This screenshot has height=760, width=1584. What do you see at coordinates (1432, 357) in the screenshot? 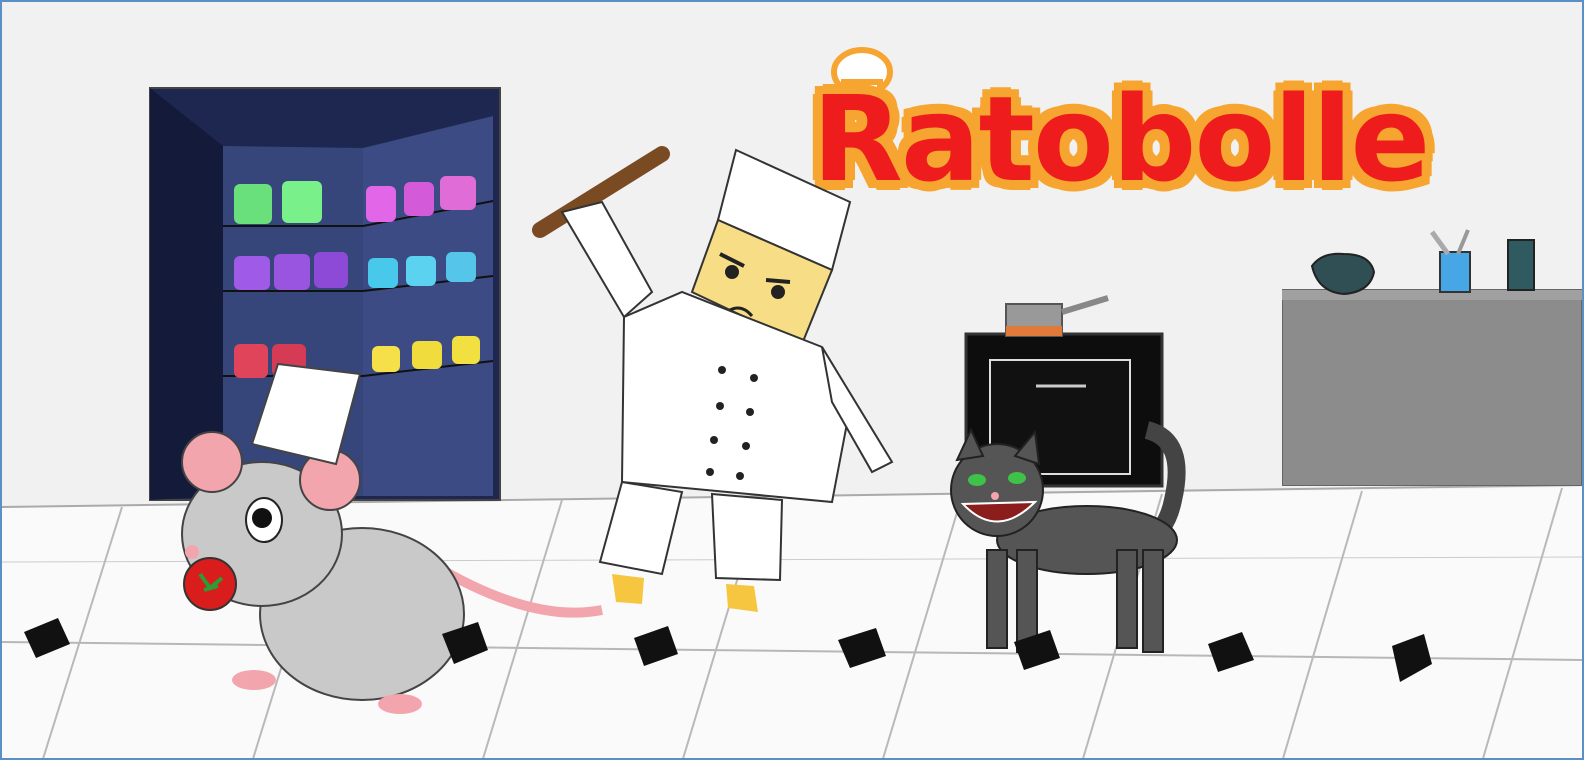
I see `kitchen-counter-icon` at bounding box center [1432, 357].